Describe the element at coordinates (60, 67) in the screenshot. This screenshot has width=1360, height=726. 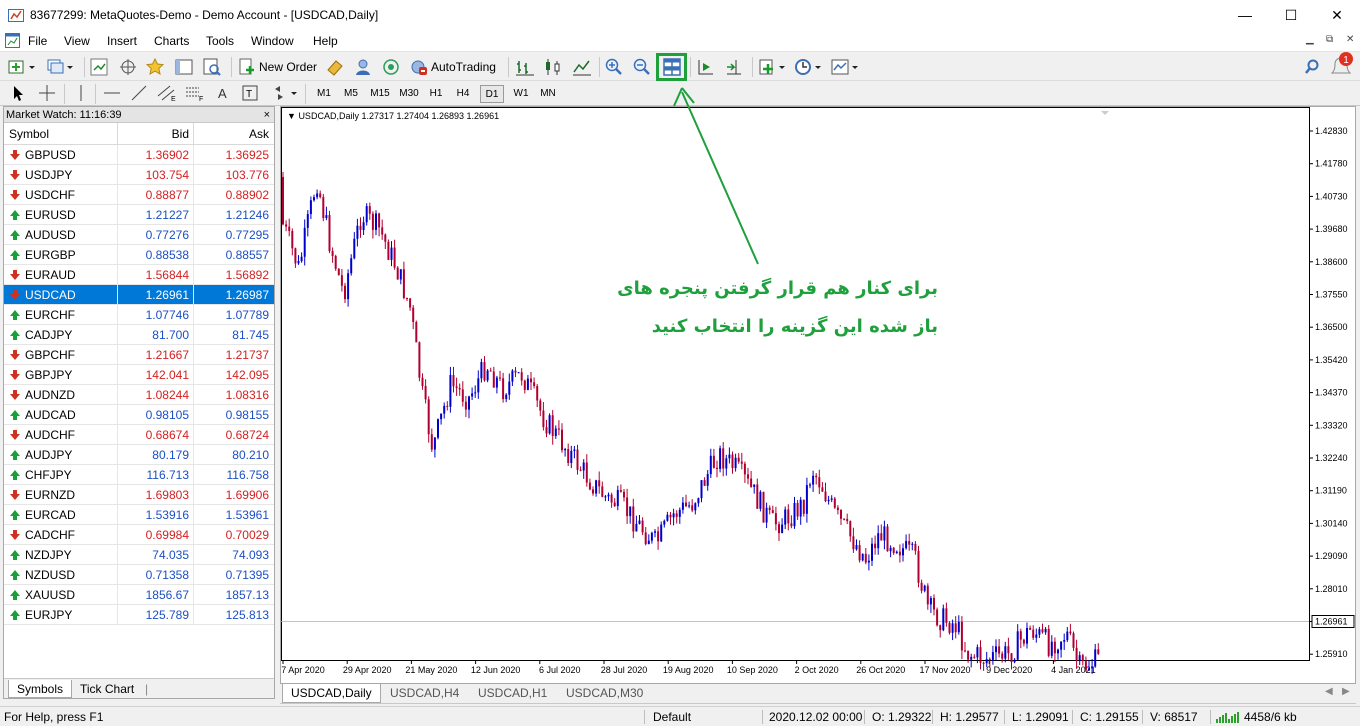
I see `profiles-button` at that location.